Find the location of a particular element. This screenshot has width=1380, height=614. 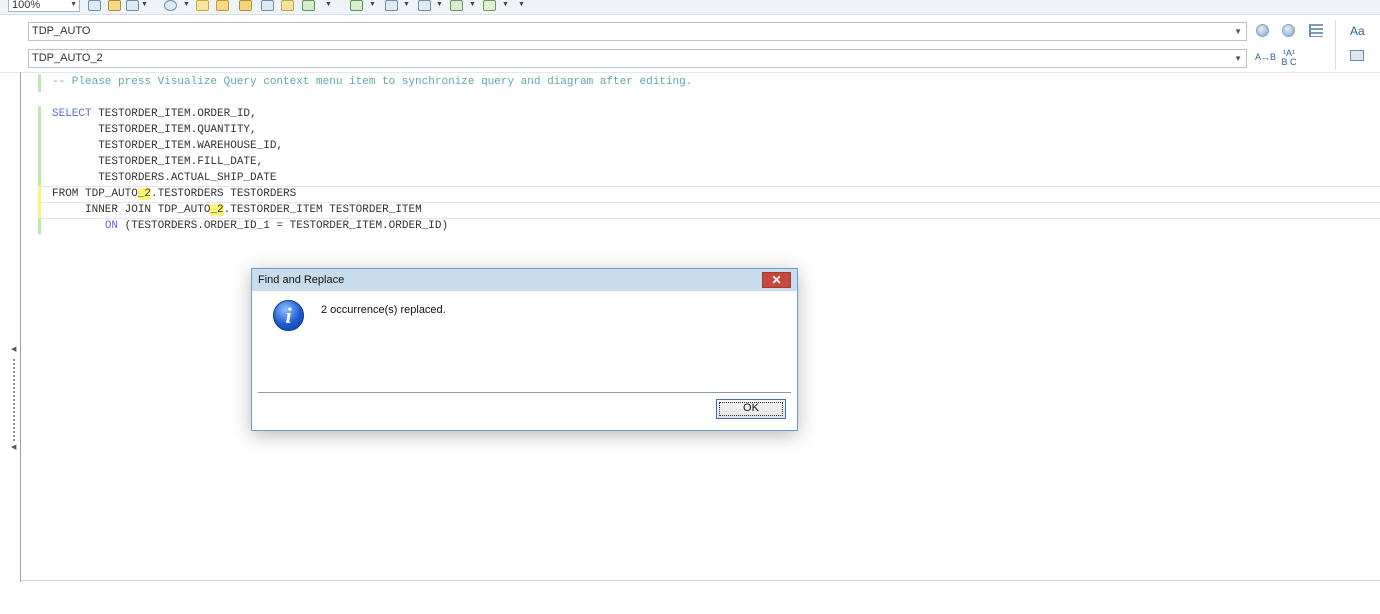

bookmark-icon is located at coordinates (245, 5).